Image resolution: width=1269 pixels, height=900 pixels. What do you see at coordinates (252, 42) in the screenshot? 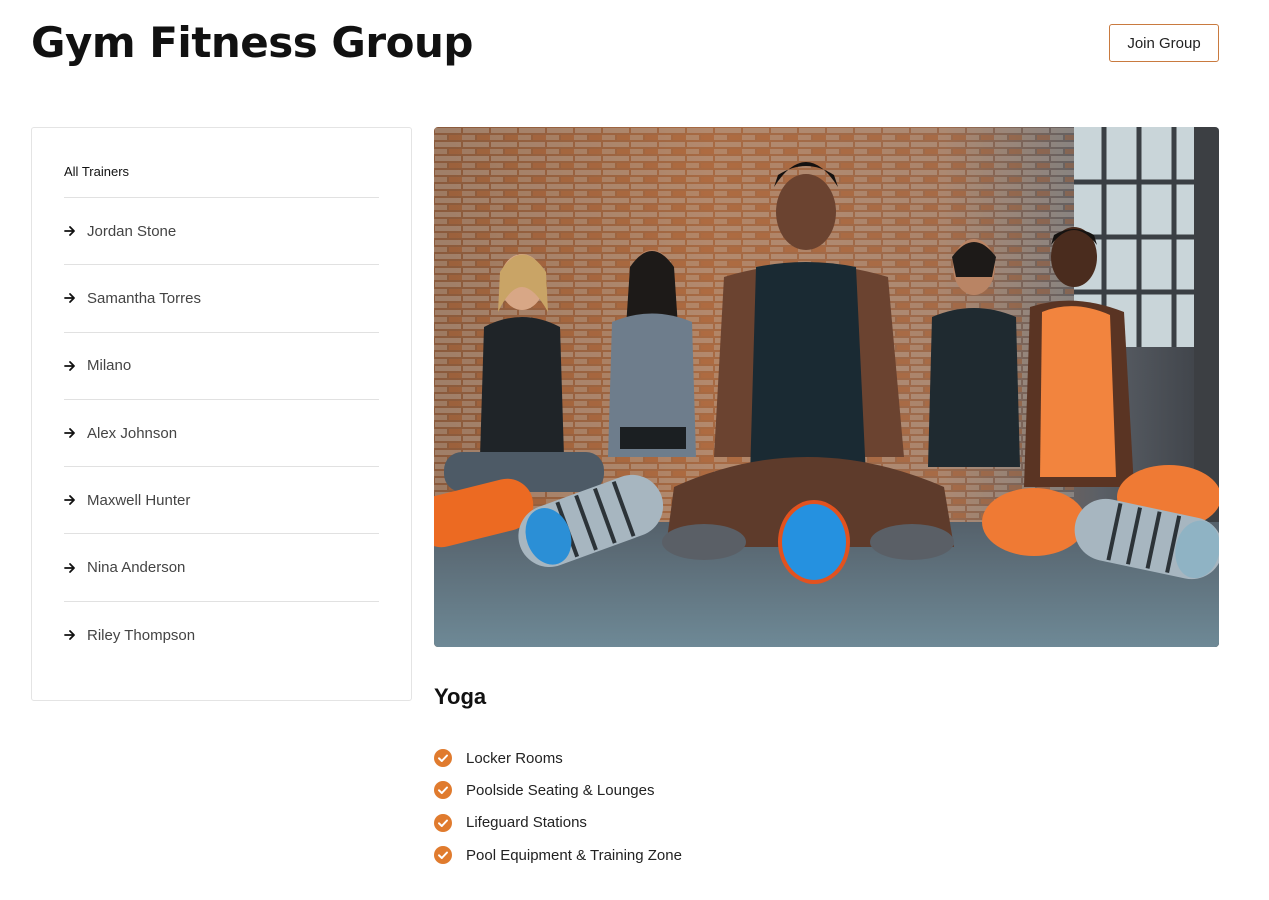
I see `page-title: Gym Fitness Group` at bounding box center [252, 42].